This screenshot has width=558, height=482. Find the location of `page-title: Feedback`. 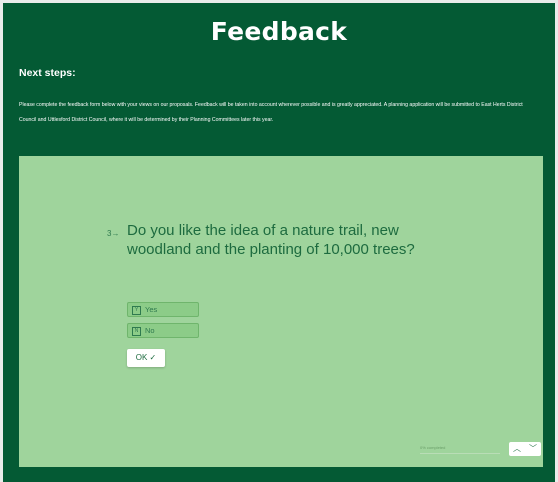

page-title: Feedback is located at coordinates (279, 31).